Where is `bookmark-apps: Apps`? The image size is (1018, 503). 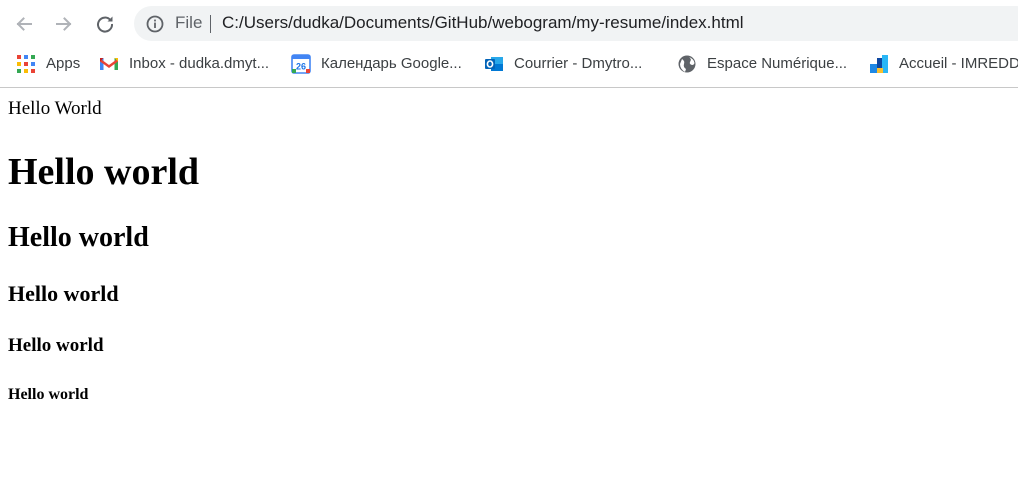 bookmark-apps: Apps is located at coordinates (48, 64).